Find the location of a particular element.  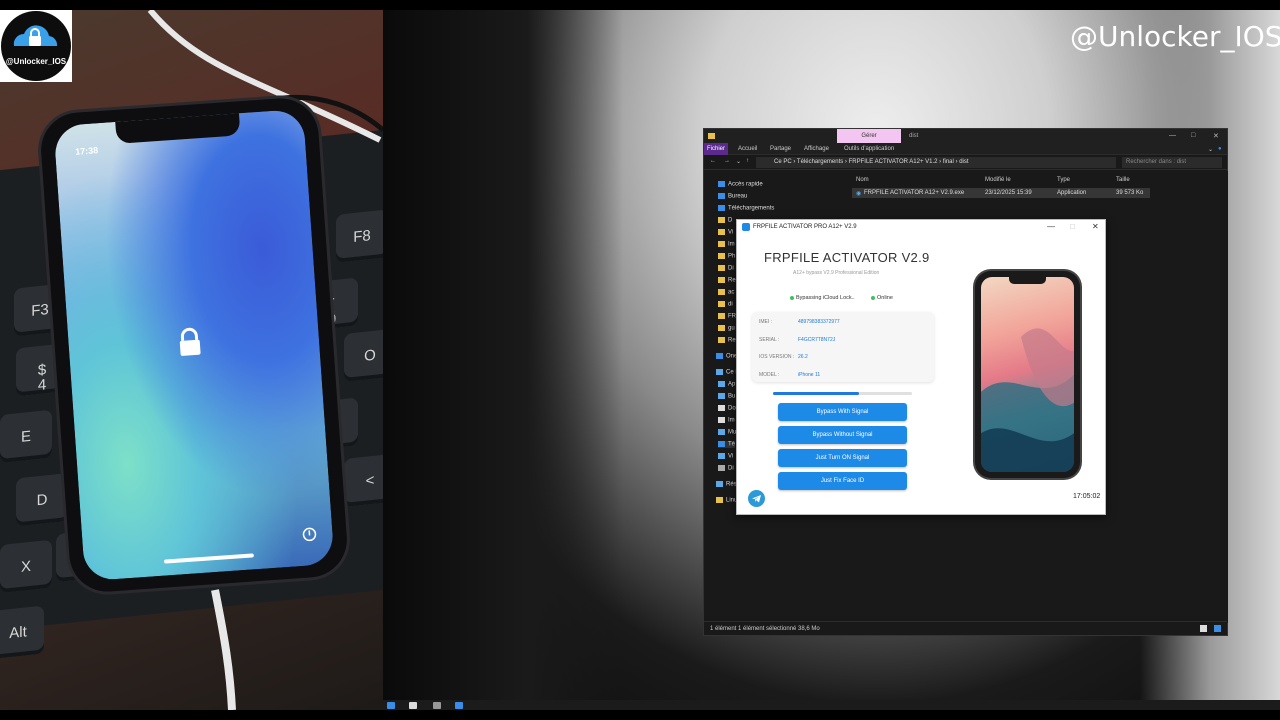

column-header-type: Type is located at coordinates (1063, 180).